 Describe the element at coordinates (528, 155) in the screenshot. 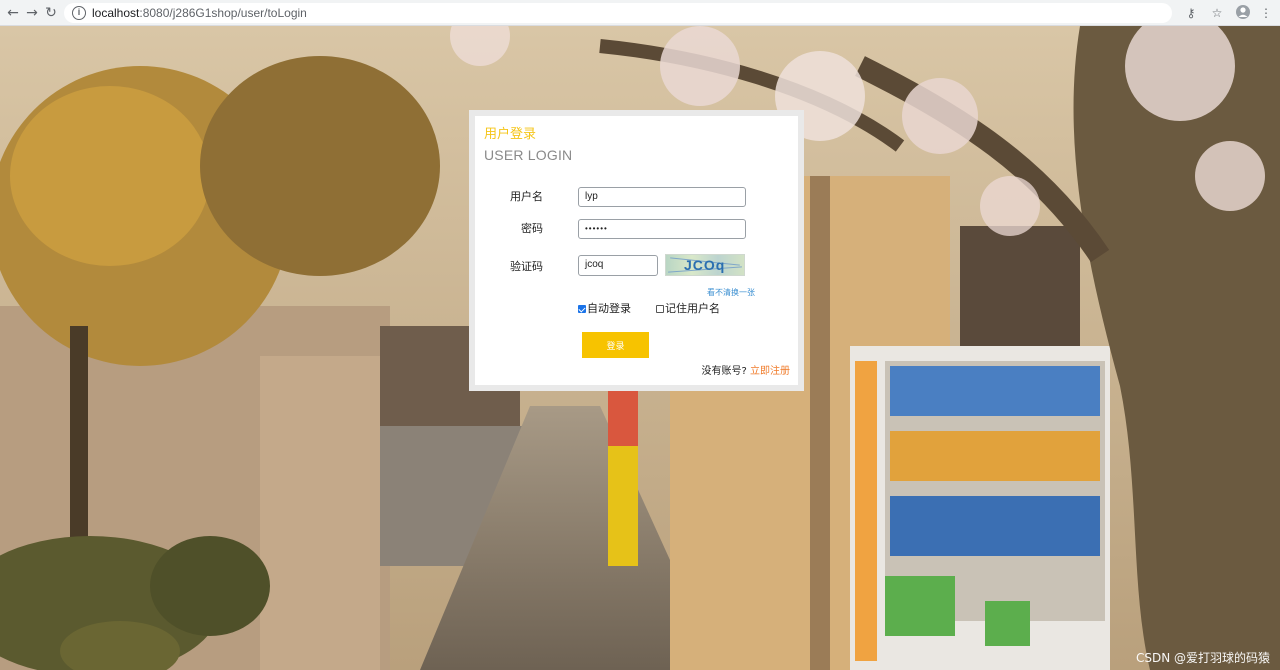

I see `login-subtitle: USER LOGIN` at that location.